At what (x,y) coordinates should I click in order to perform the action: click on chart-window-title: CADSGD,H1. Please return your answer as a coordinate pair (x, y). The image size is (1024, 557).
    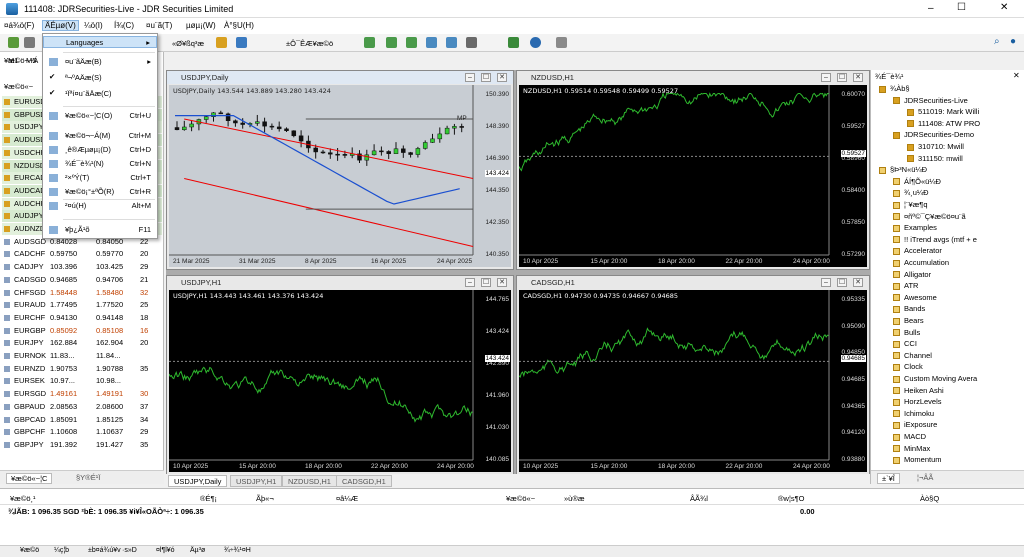
    Looking at the image, I should click on (693, 282).